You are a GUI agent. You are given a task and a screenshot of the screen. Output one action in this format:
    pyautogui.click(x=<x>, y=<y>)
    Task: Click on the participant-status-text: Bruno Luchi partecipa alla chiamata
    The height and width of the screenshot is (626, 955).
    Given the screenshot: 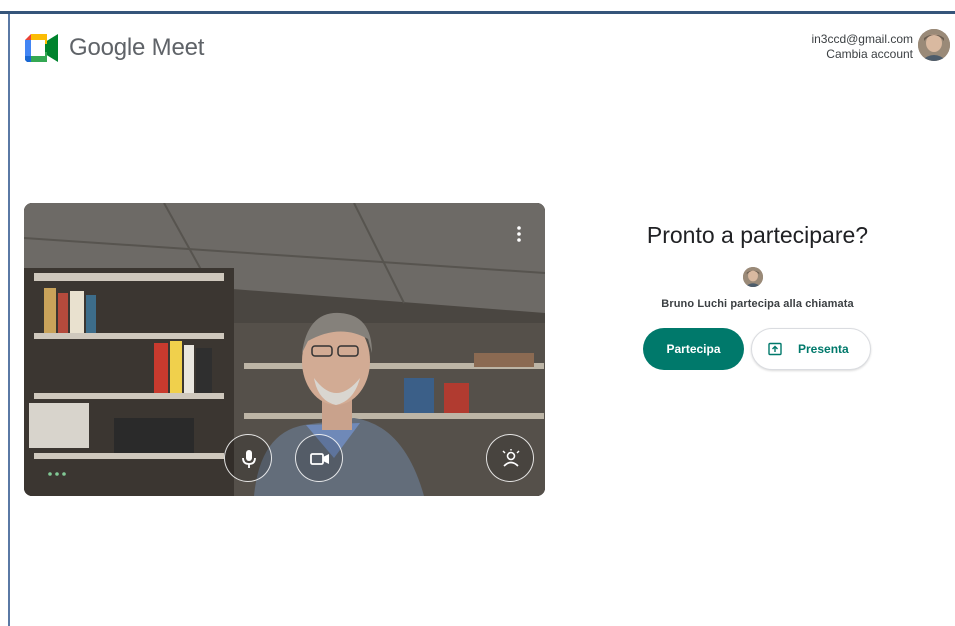 What is the action you would take?
    pyautogui.click(x=757, y=304)
    